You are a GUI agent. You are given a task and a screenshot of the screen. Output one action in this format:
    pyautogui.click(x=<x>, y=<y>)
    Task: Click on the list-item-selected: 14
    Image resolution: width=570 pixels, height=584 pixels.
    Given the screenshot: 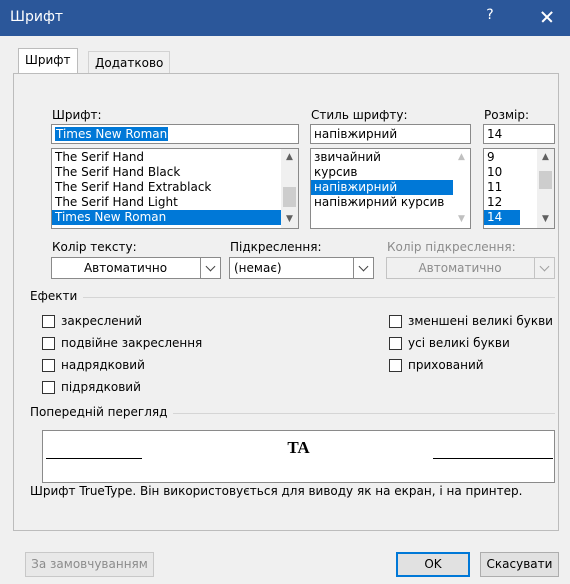 What is the action you would take?
    pyautogui.click(x=502, y=217)
    